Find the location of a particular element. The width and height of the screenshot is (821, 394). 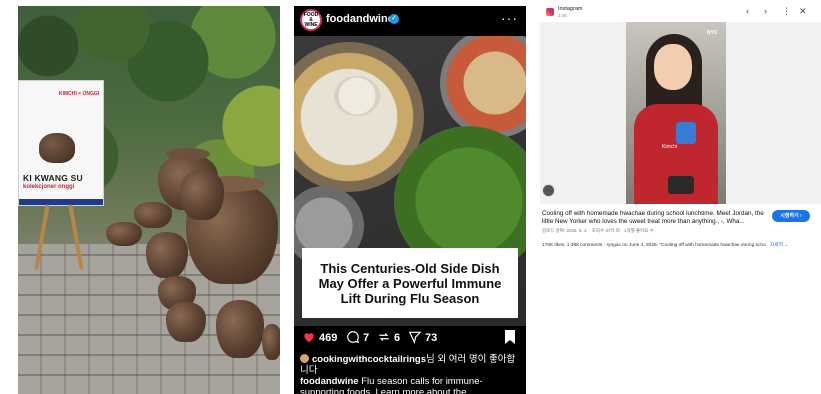

onggi-pot-image is located at coordinates (57, 148).